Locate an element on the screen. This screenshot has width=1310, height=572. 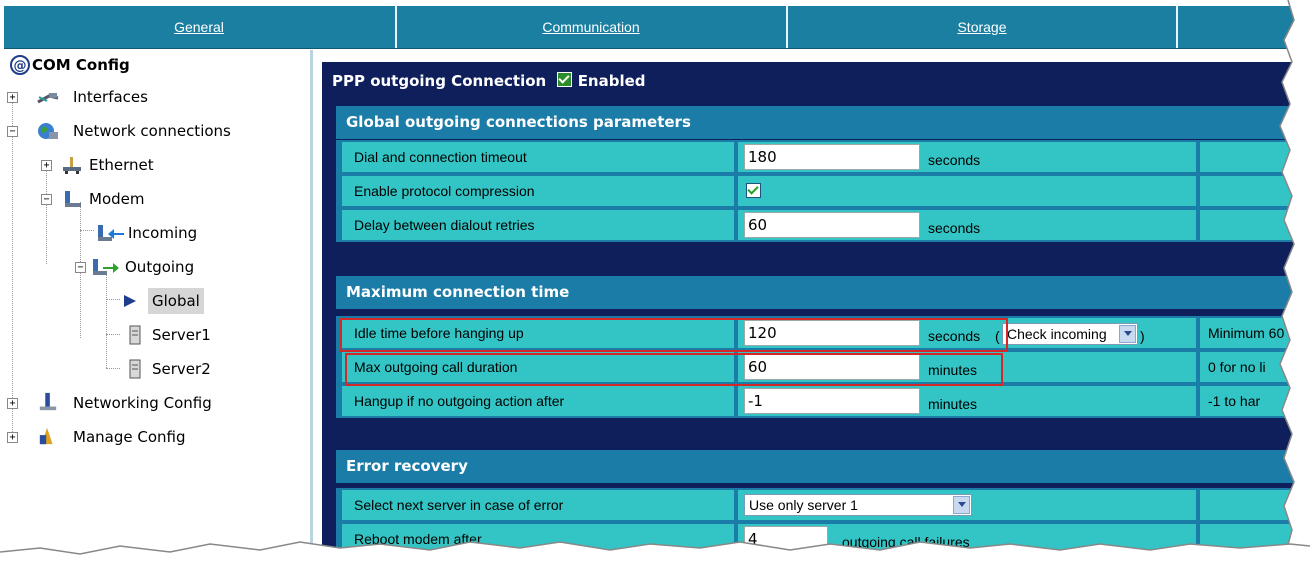
tab-storage: Storage is located at coordinates (982, 27).